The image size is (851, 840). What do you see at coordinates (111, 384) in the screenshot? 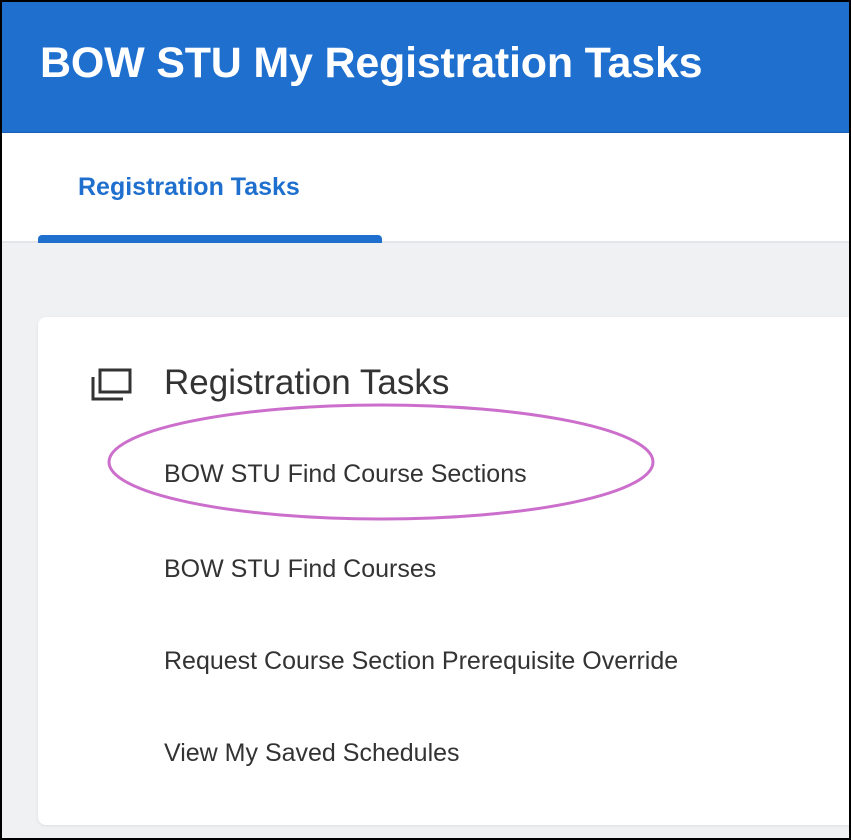
I see `stacked-windows-icon` at bounding box center [111, 384].